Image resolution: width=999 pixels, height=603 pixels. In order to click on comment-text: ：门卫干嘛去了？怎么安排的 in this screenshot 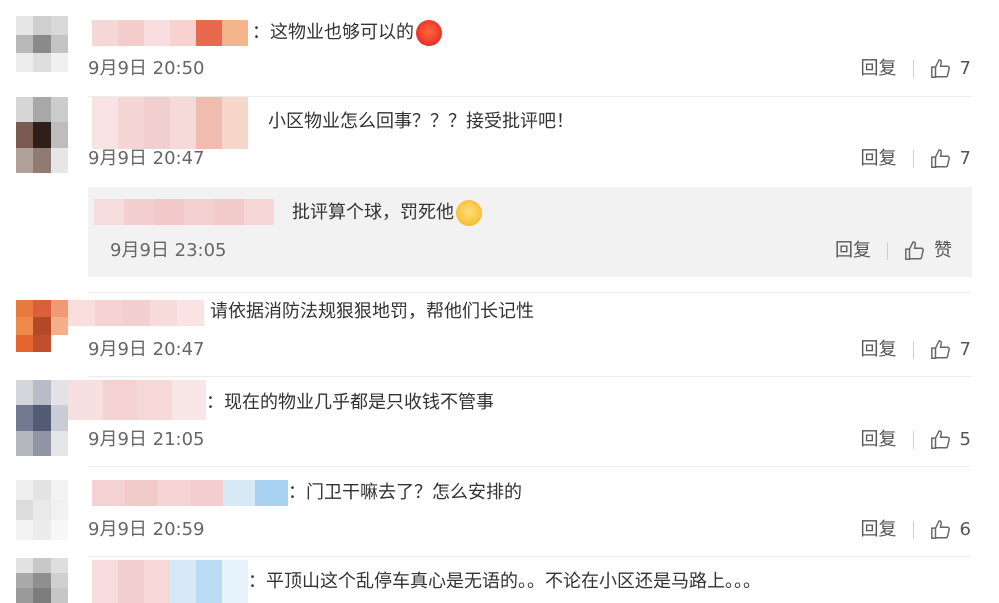, I will do `click(405, 492)`.